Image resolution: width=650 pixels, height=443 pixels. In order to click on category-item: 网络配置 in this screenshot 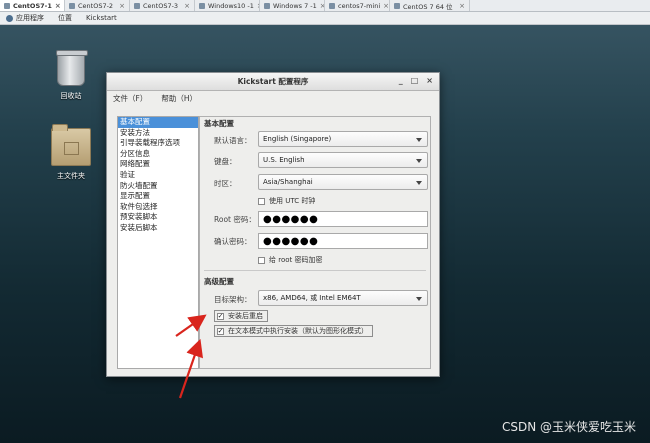, I will do `click(158, 164)`.